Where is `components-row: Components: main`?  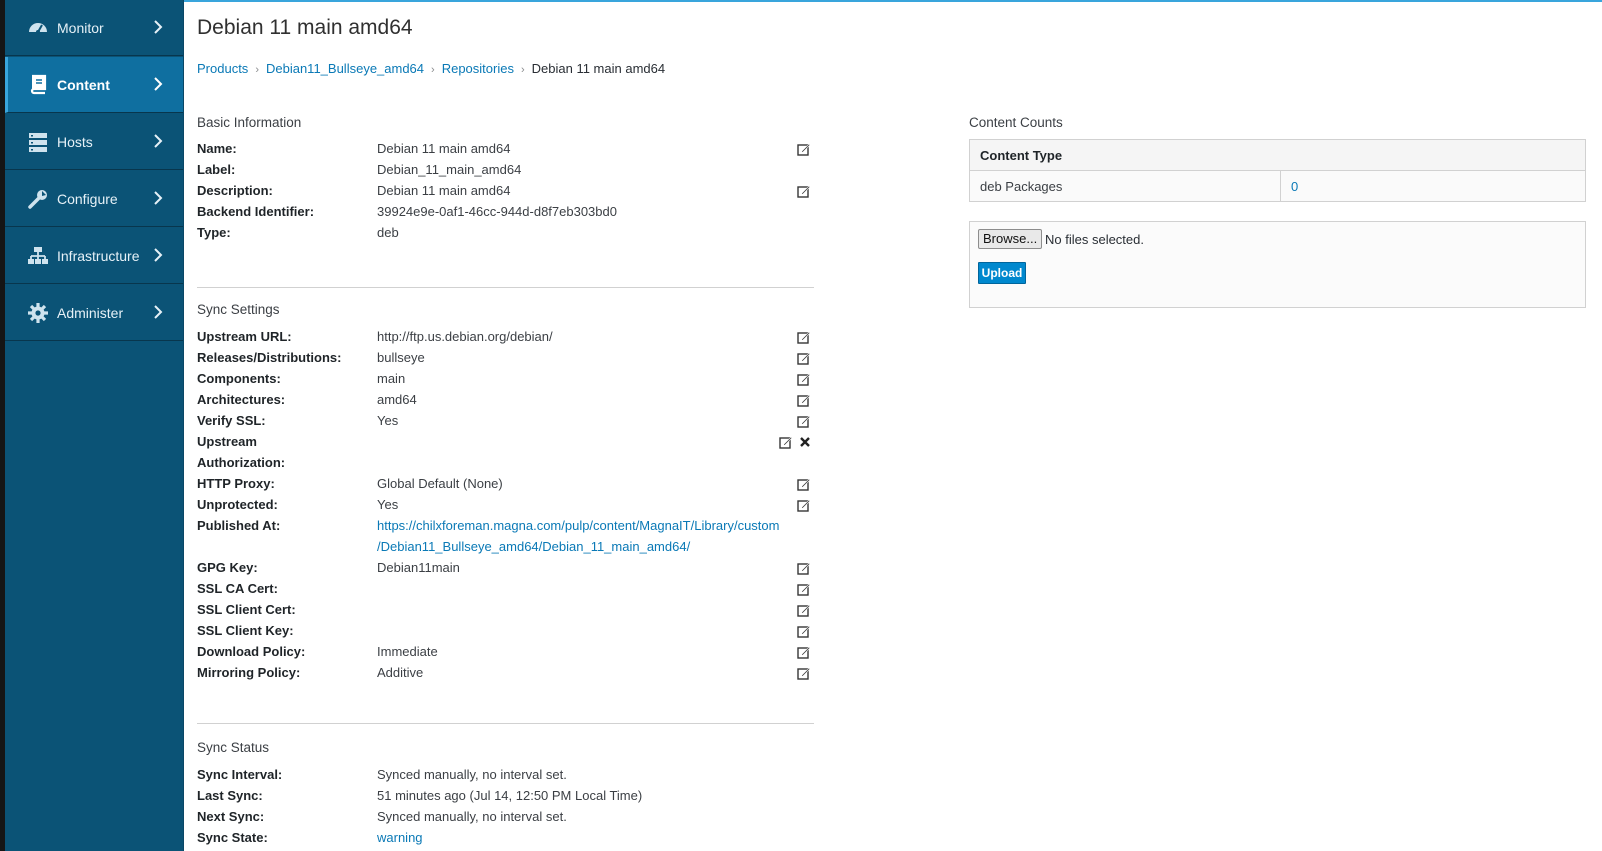 components-row: Components: main is located at coordinates (504, 381).